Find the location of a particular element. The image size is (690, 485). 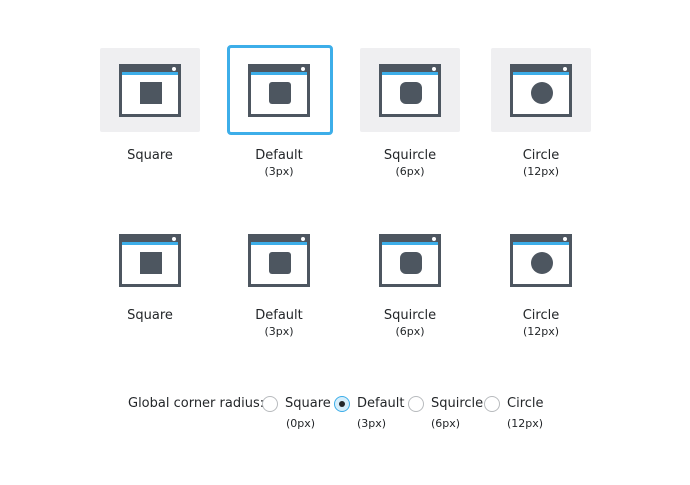

preview-sublabel: (12px) is located at coordinates (541, 171).